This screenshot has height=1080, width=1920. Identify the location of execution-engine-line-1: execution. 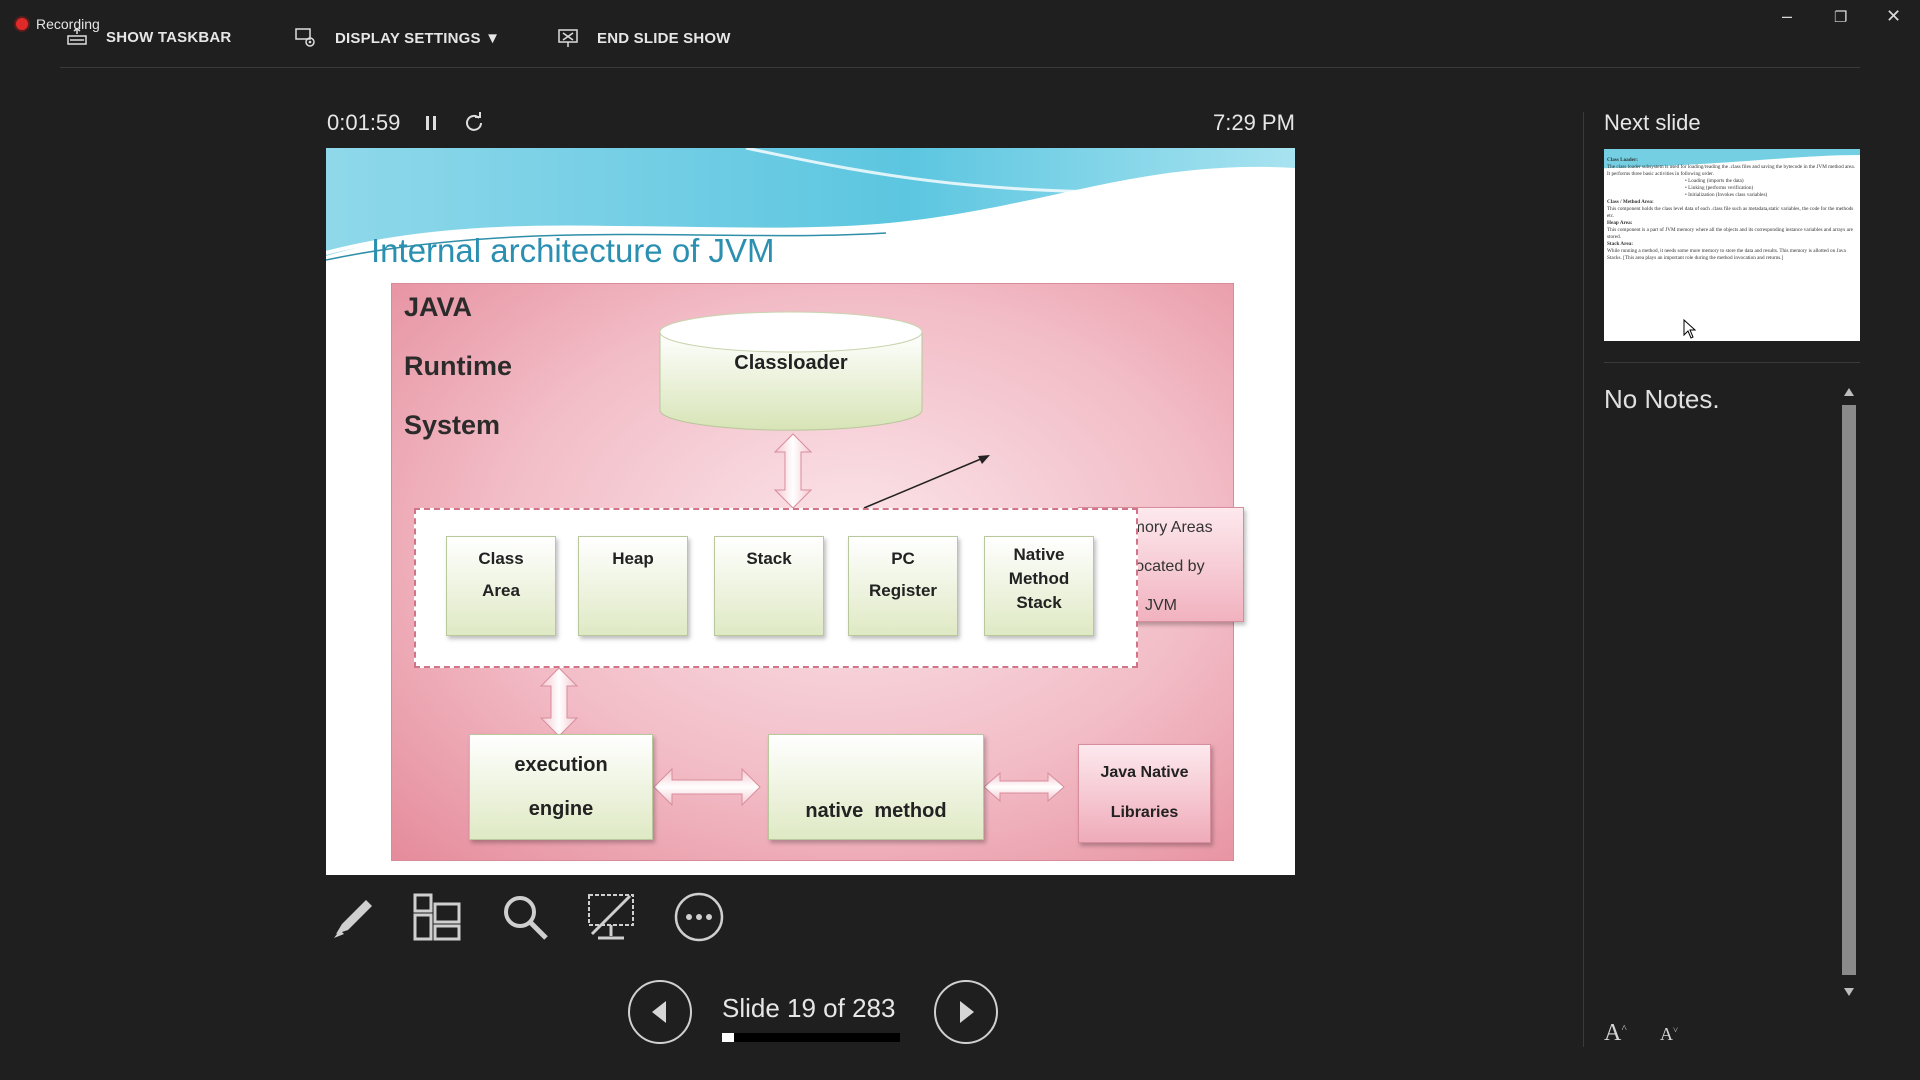
(561, 765).